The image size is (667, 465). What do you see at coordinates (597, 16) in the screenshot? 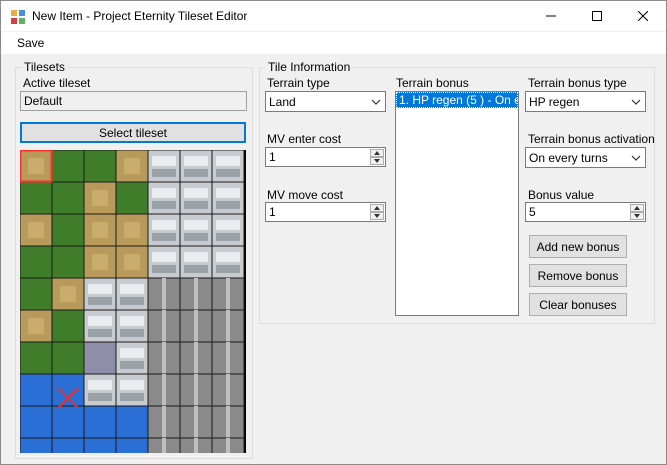
I see `maximize-button` at bounding box center [597, 16].